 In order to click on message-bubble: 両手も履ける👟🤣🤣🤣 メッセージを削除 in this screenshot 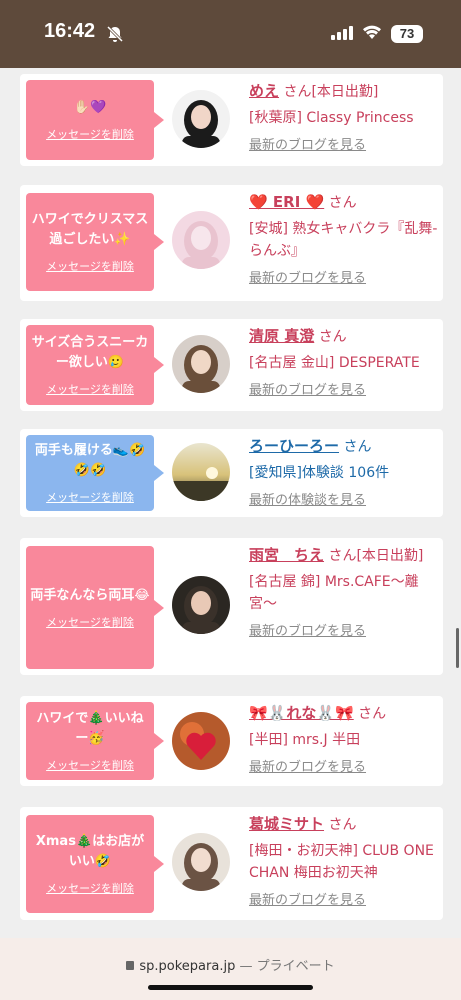, I will do `click(95, 473)`.